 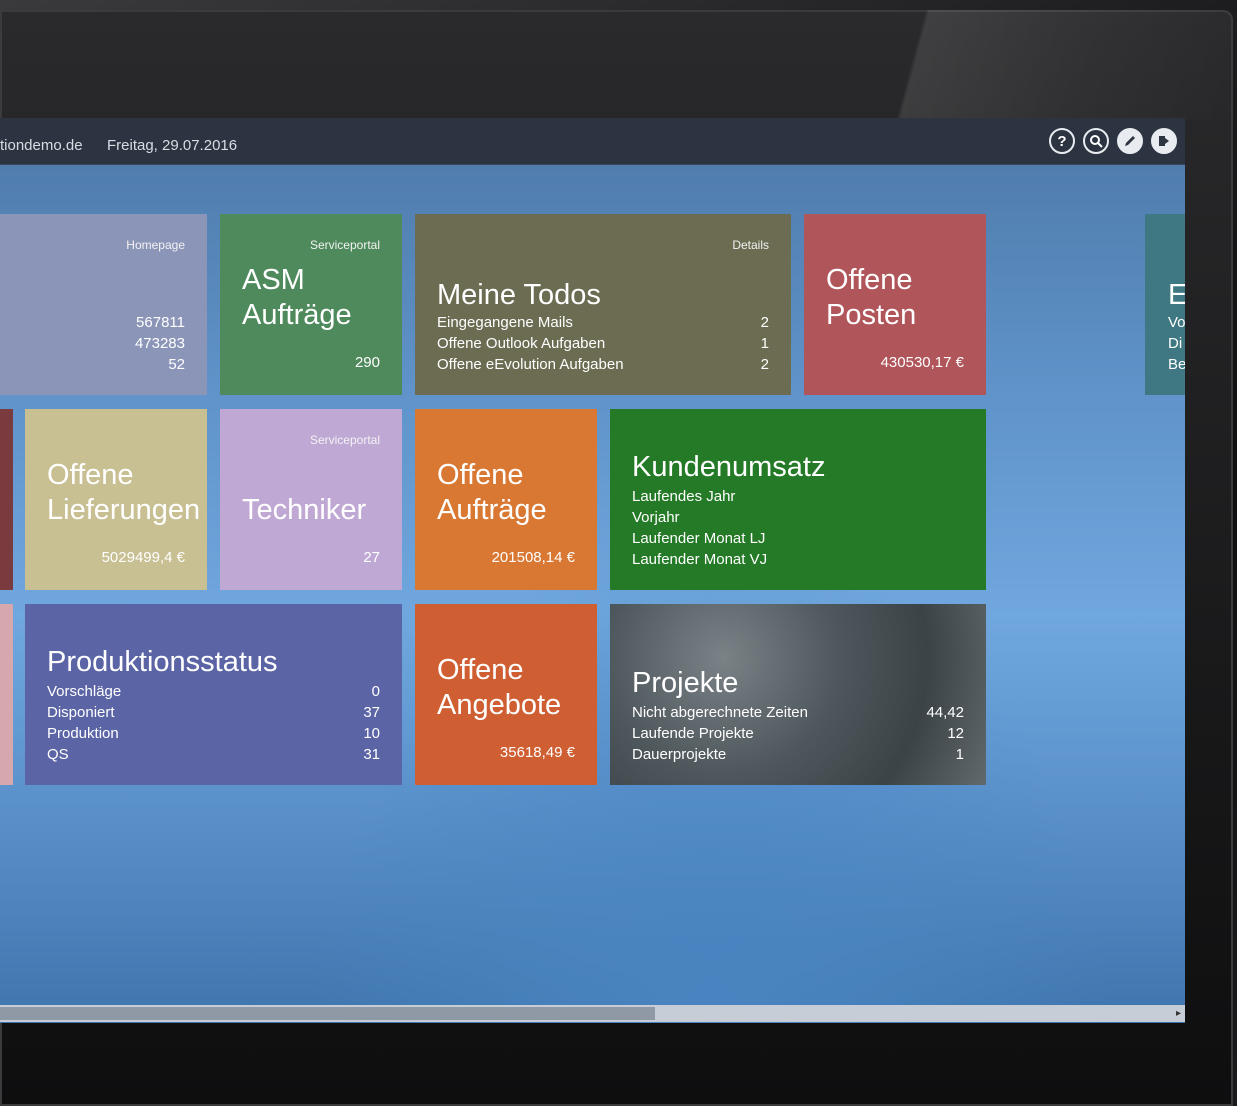 What do you see at coordinates (537, 752) in the screenshot?
I see `tile-value: 35618,49 €` at bounding box center [537, 752].